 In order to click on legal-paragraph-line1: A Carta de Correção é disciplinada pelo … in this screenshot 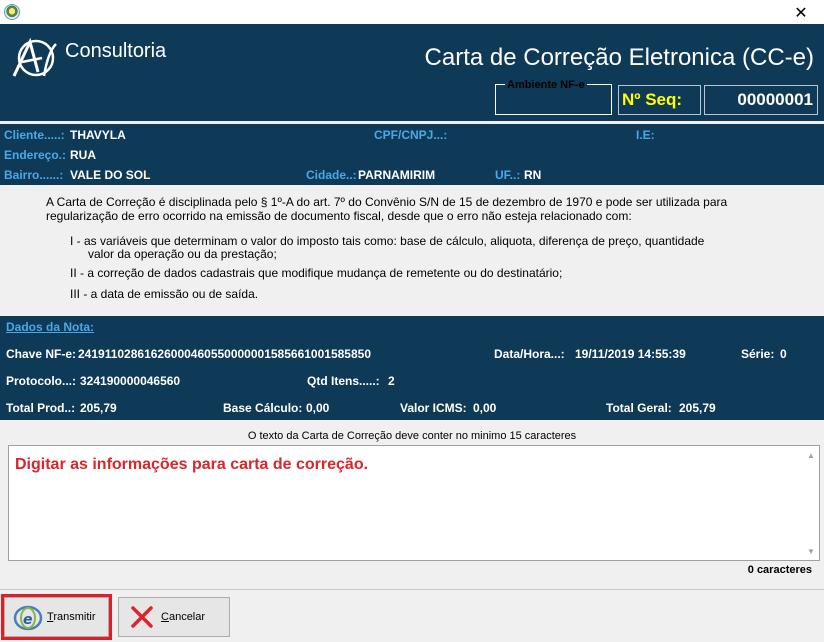, I will do `click(387, 202)`.